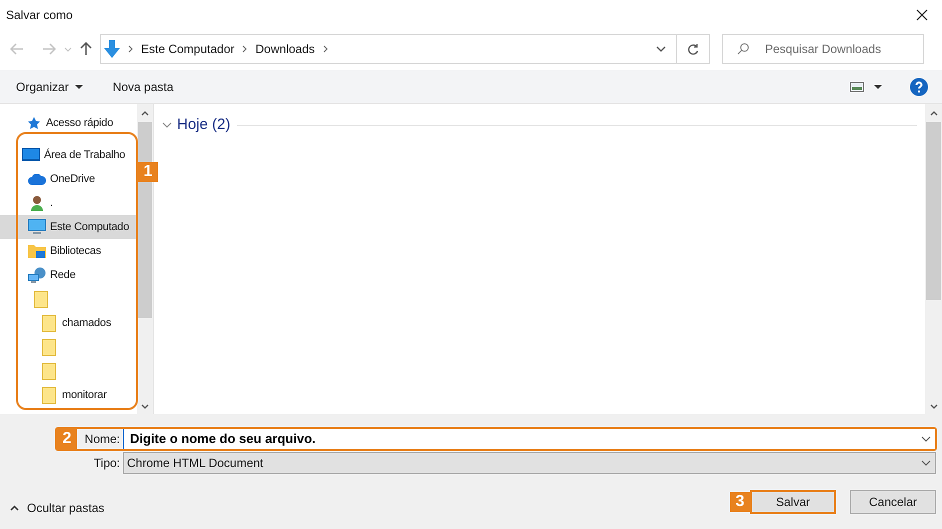 The image size is (942, 529). I want to click on help-icon, so click(919, 87).